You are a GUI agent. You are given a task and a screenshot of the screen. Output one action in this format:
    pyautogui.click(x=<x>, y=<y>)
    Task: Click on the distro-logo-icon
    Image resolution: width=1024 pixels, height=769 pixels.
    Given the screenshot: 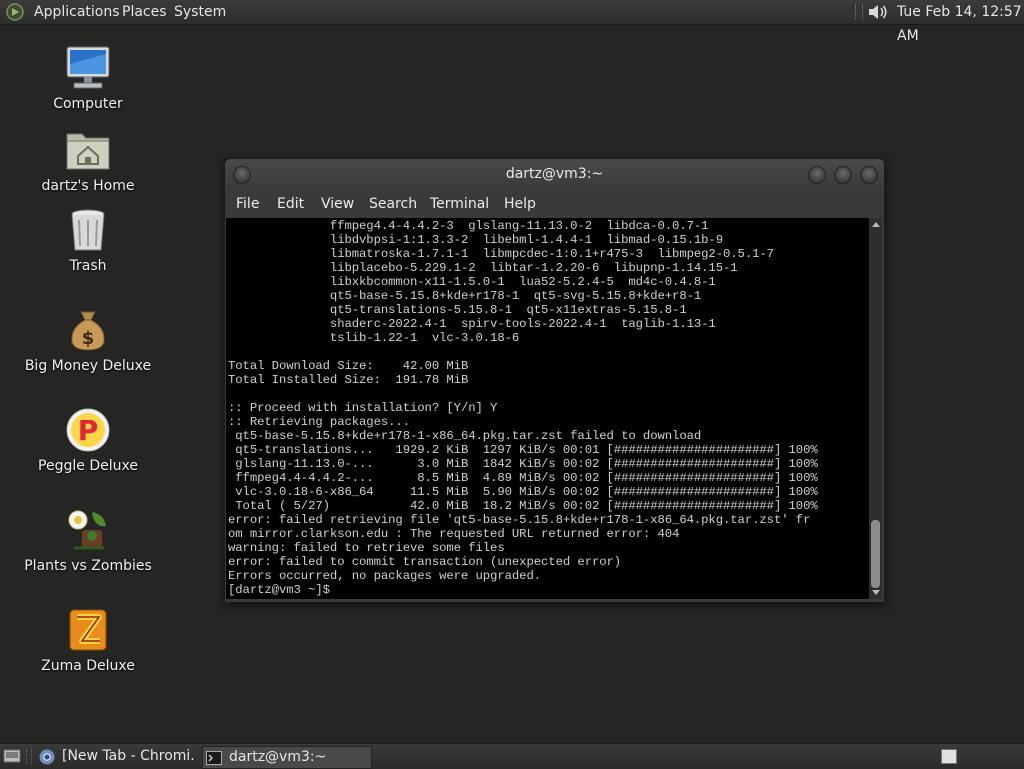 What is the action you would take?
    pyautogui.click(x=15, y=12)
    